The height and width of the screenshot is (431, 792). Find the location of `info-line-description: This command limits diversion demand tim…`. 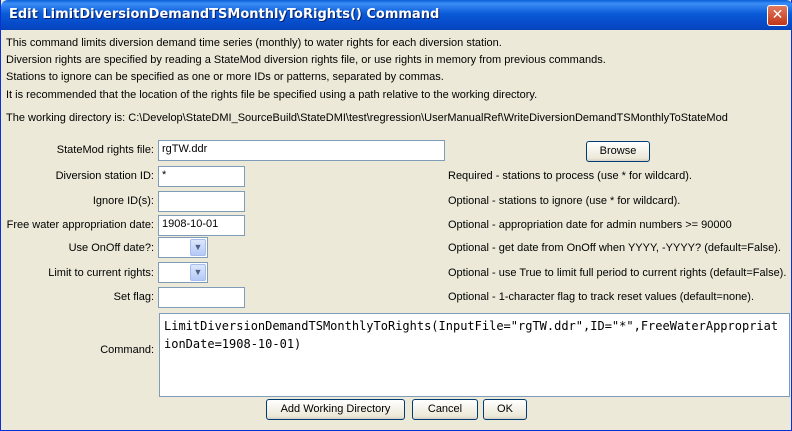

info-line-description: This command limits diversion demand tim… is located at coordinates (254, 43).